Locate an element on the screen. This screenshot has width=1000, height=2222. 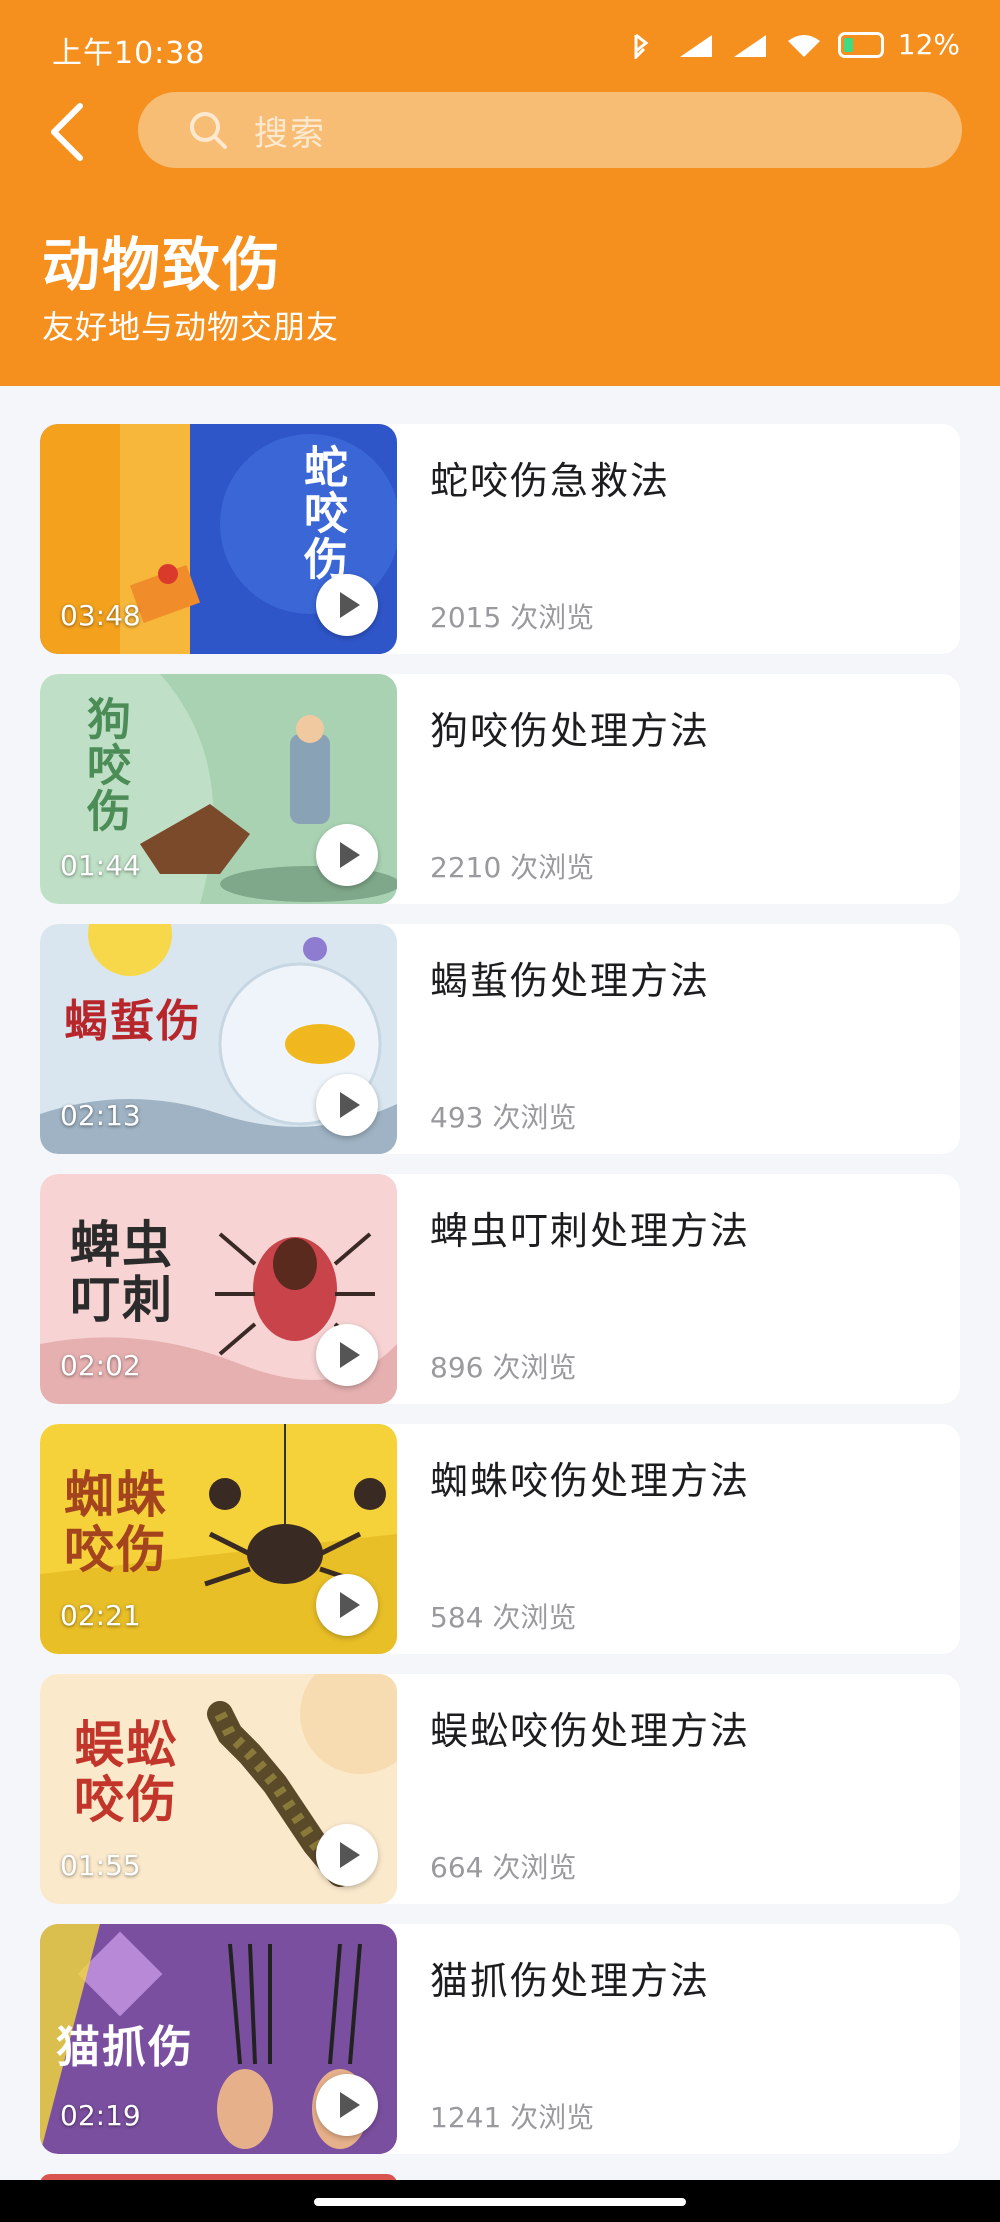
view-count: 1241 次浏览 is located at coordinates (512, 2117).